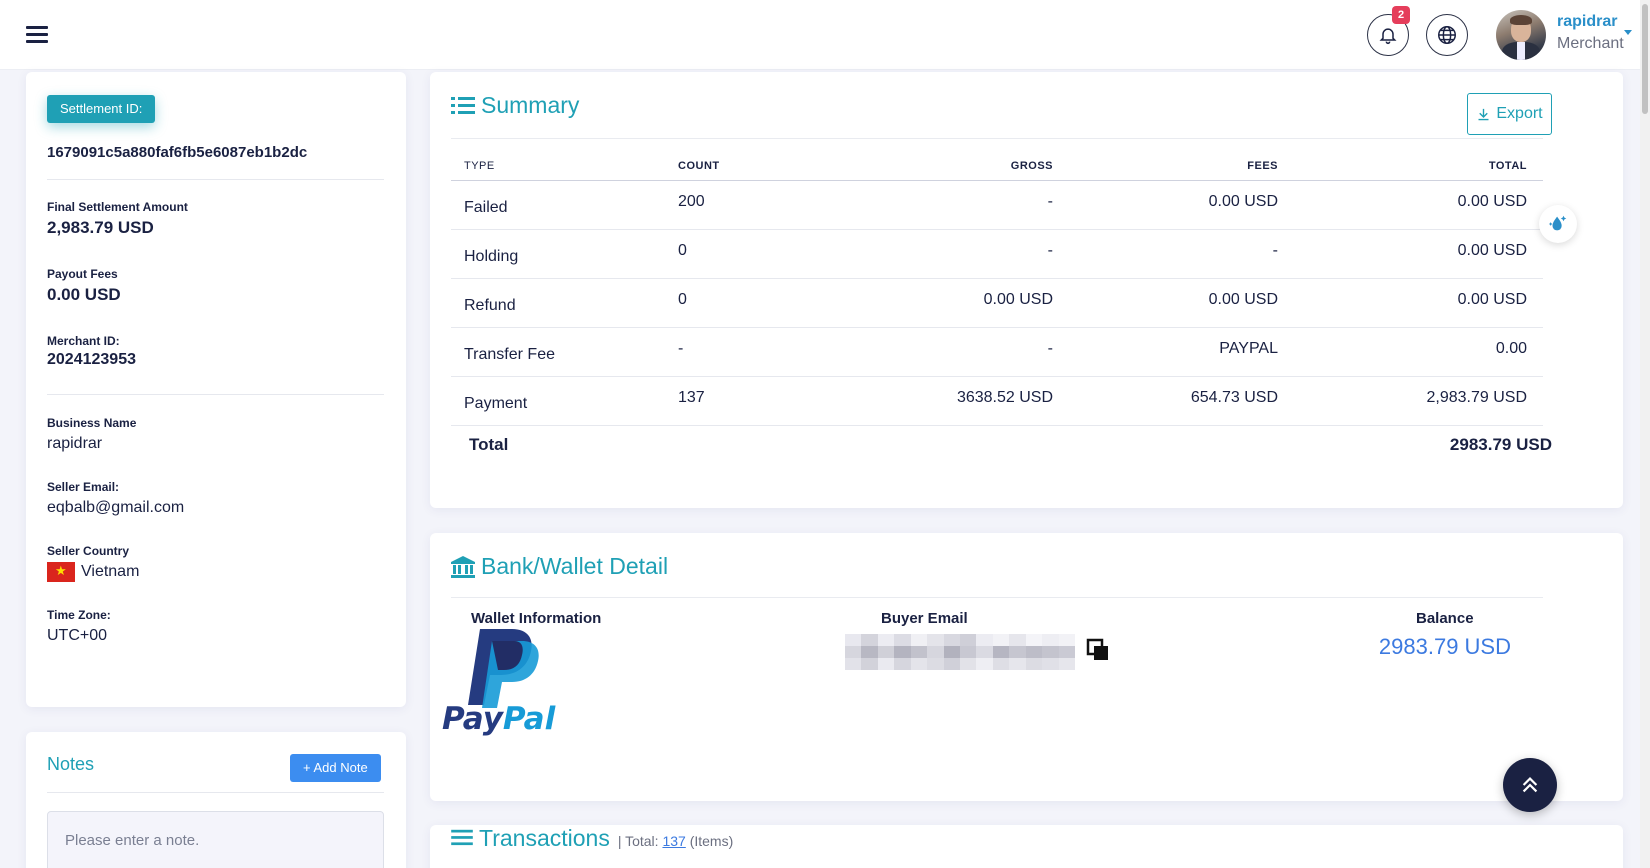 Image resolution: width=1650 pixels, height=868 pixels. What do you see at coordinates (938, 401) in the screenshot?
I see `table-cell: 3638.52 USD` at bounding box center [938, 401].